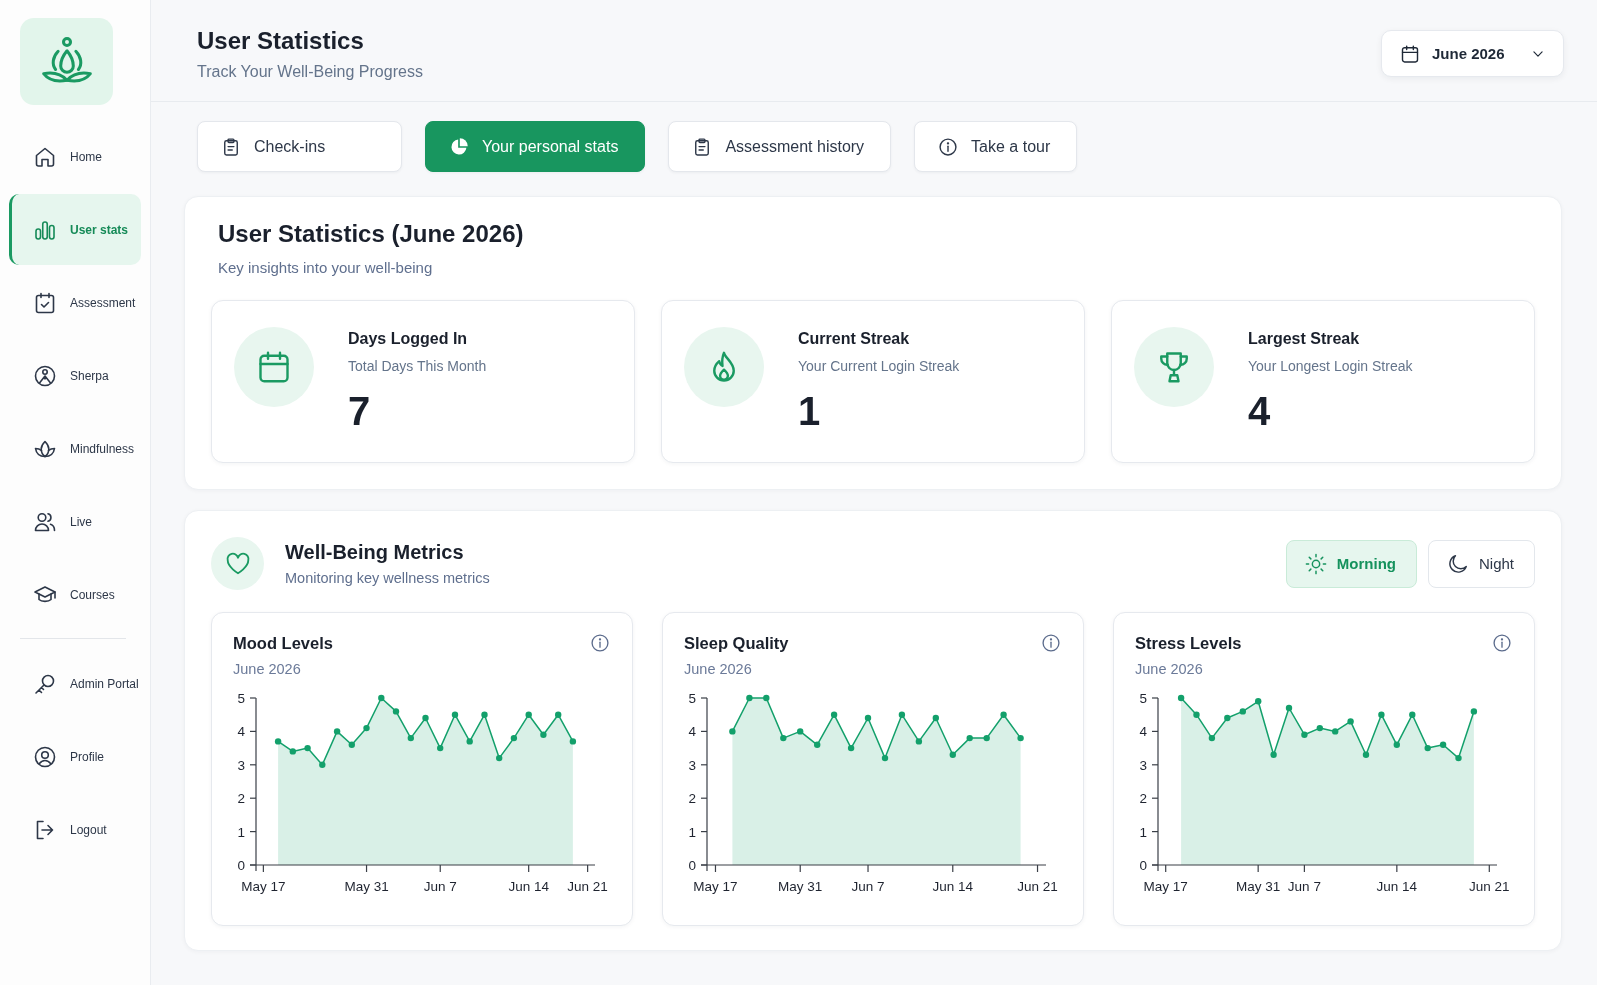 The width and height of the screenshot is (1597, 985). What do you see at coordinates (996, 146) in the screenshot?
I see `tab: Take a tour` at bounding box center [996, 146].